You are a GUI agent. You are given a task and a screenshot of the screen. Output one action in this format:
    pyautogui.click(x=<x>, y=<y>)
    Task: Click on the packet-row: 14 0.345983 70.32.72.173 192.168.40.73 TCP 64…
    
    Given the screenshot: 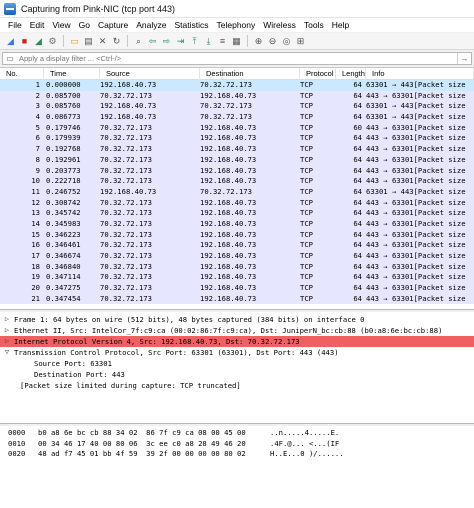 What is the action you would take?
    pyautogui.click(x=237, y=224)
    